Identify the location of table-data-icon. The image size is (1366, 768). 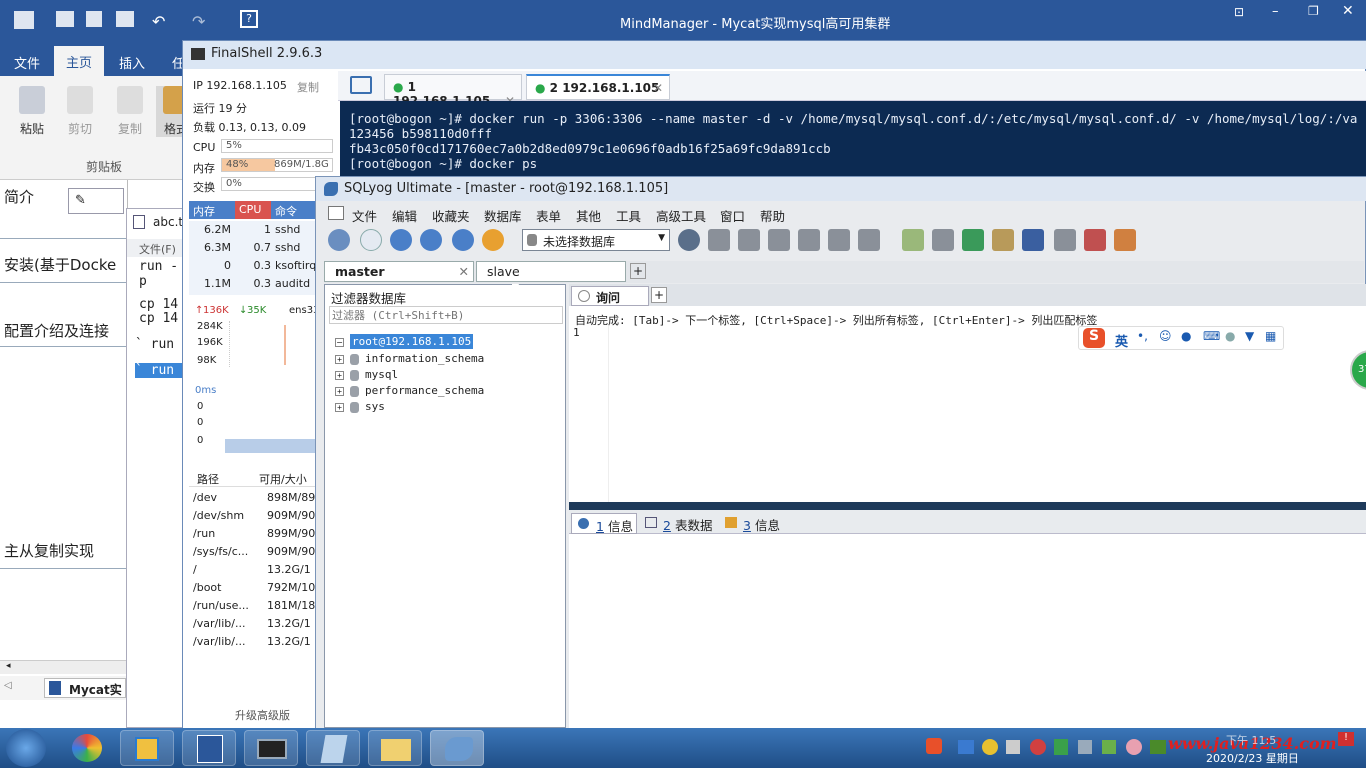
(839, 240).